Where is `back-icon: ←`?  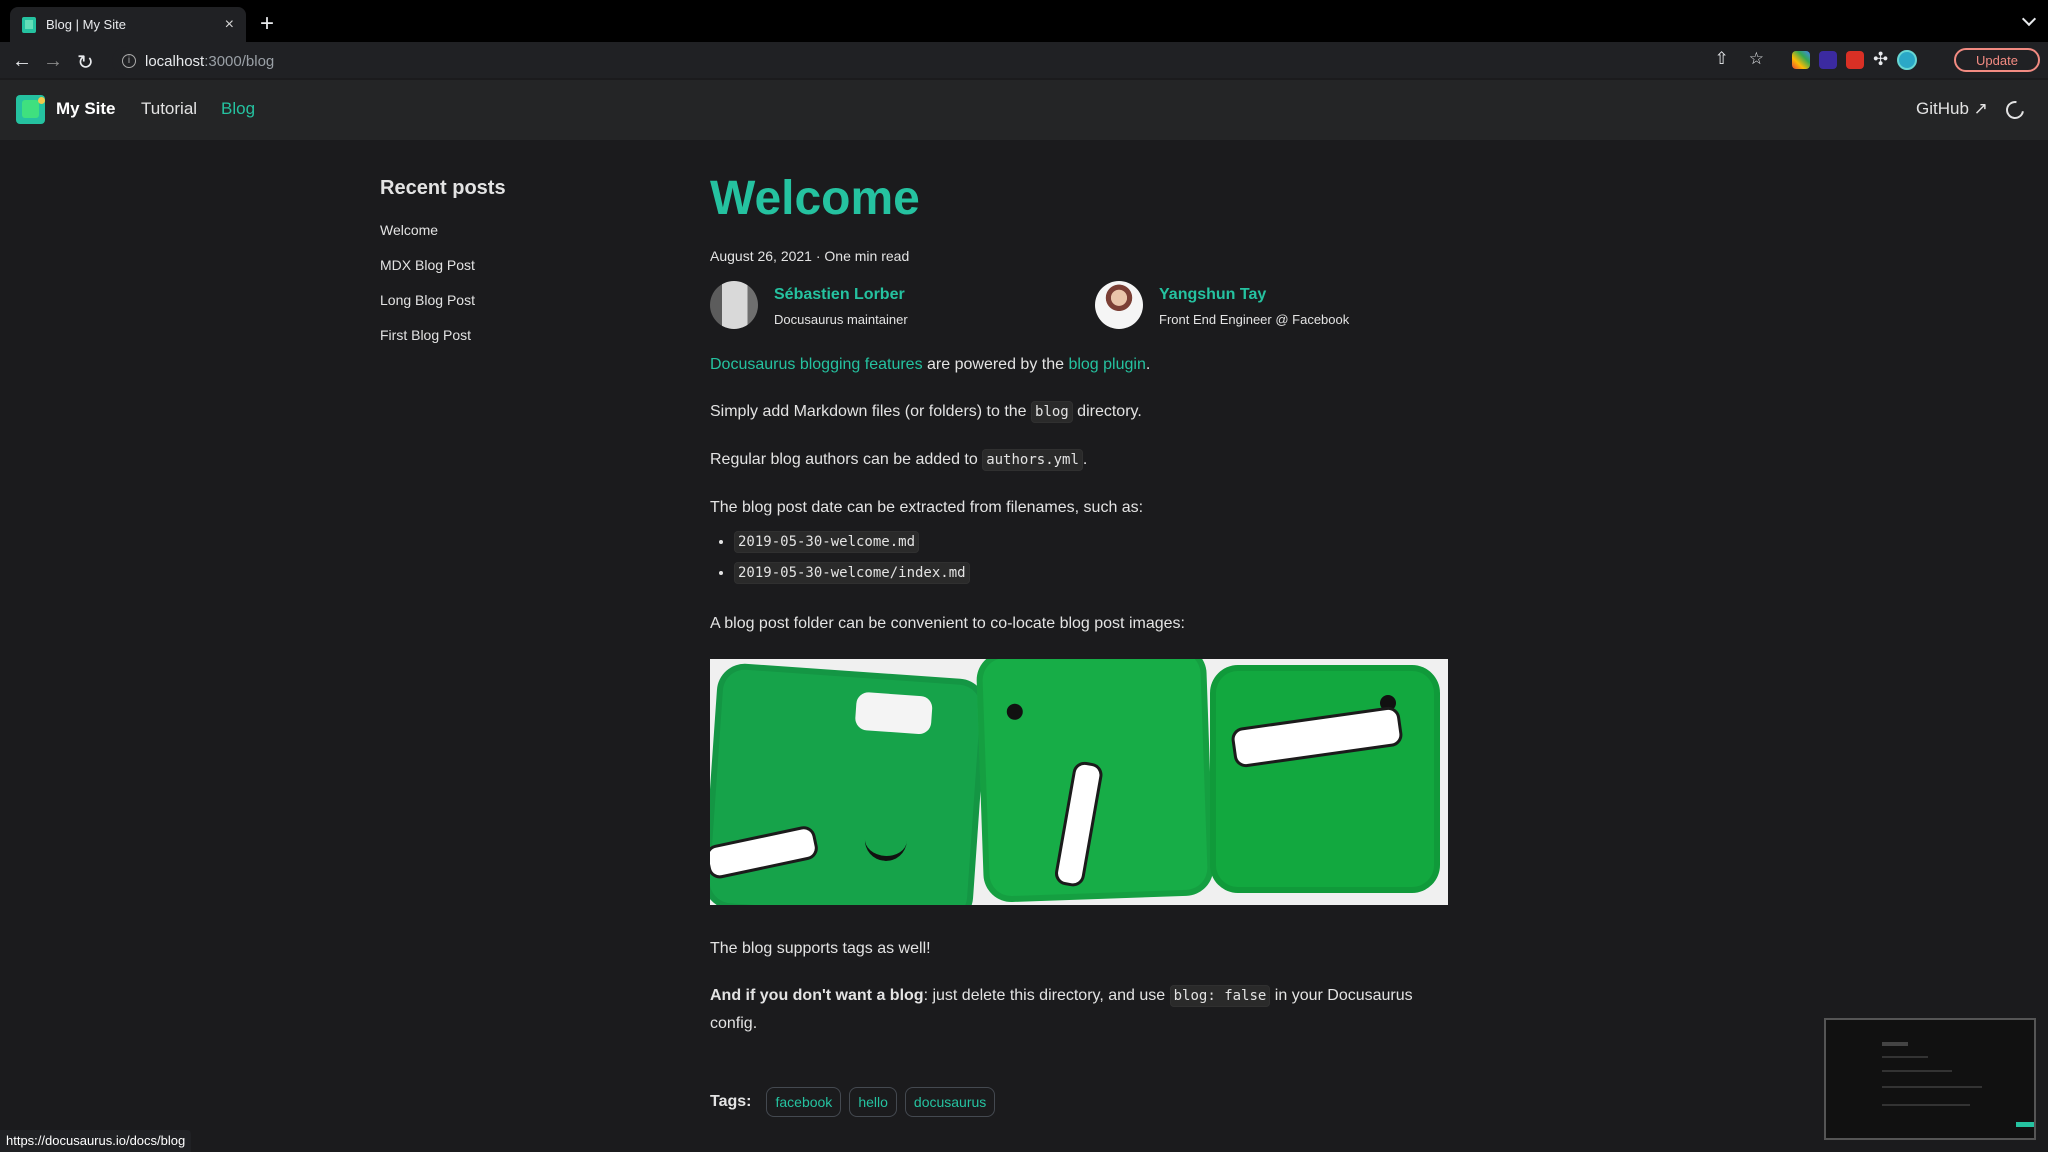
back-icon: ← is located at coordinates (22, 61).